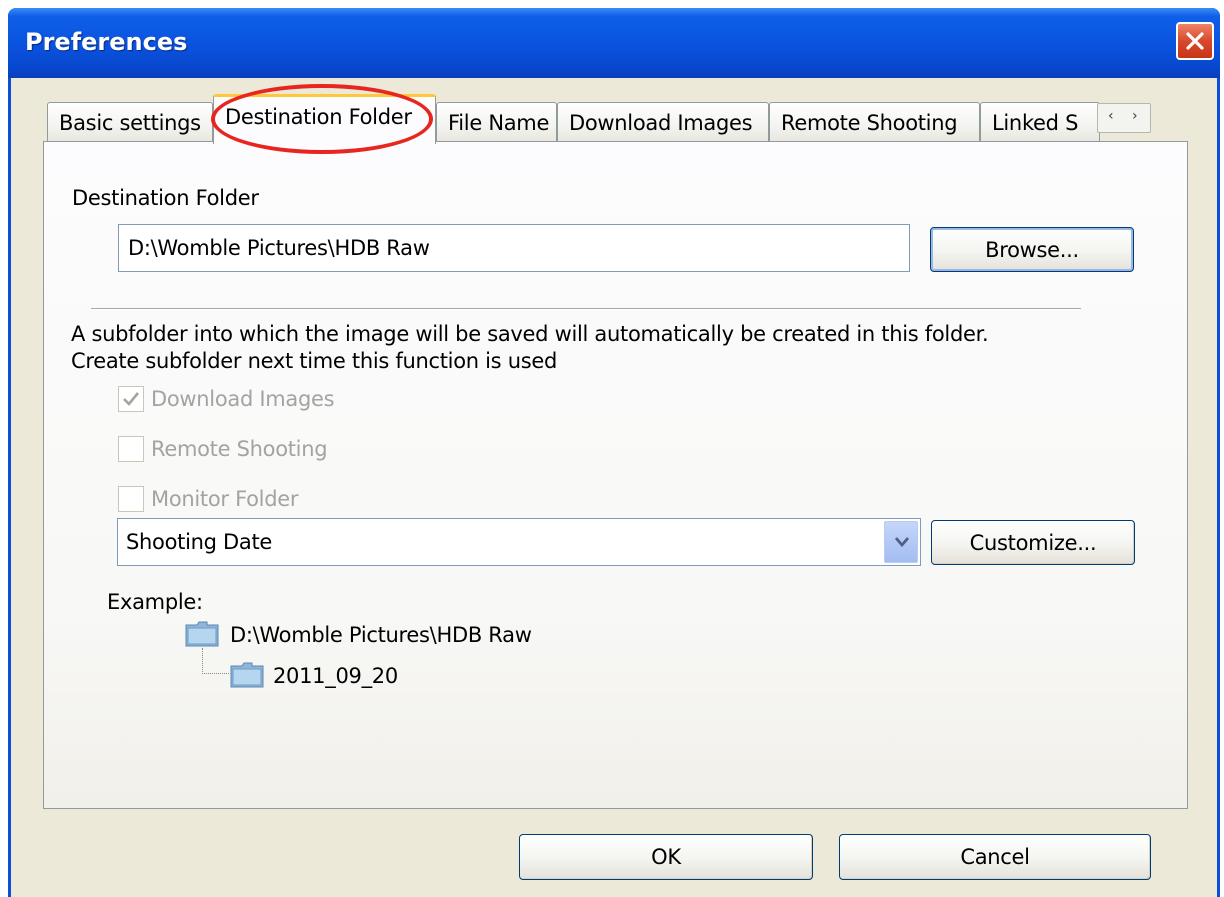 The width and height of the screenshot is (1224, 897). I want to click on dropdown-button, so click(901, 542).